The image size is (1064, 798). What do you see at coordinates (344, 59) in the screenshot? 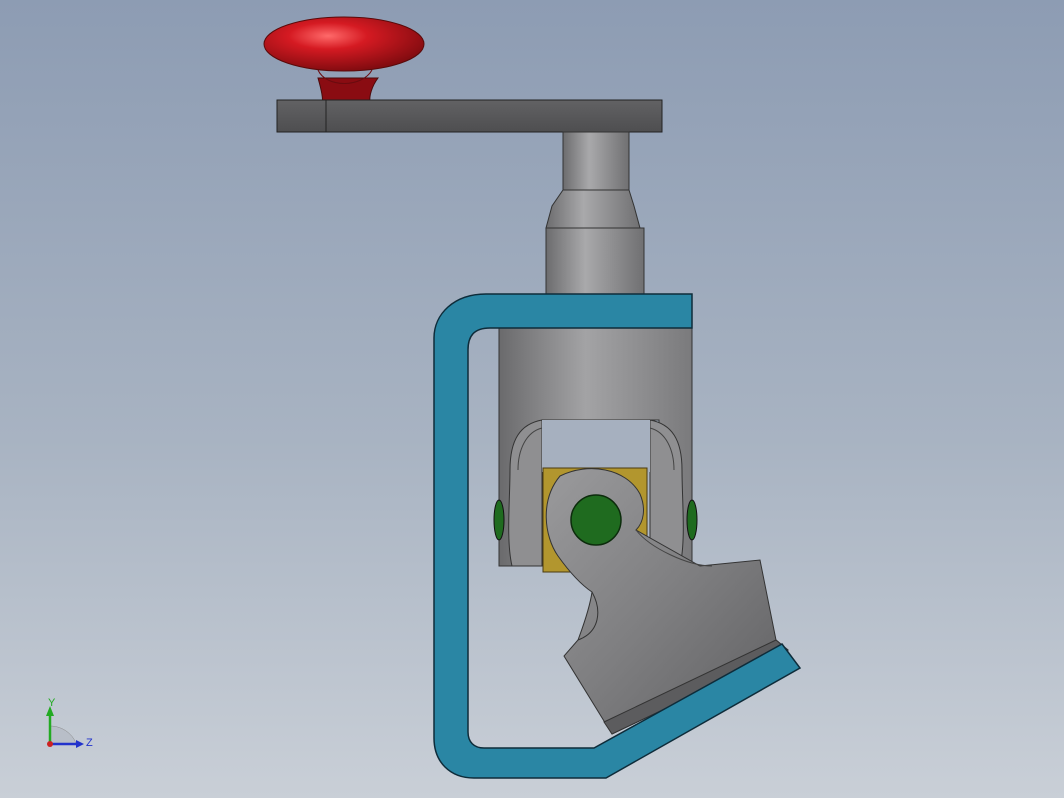
I see `handle-knob` at bounding box center [344, 59].